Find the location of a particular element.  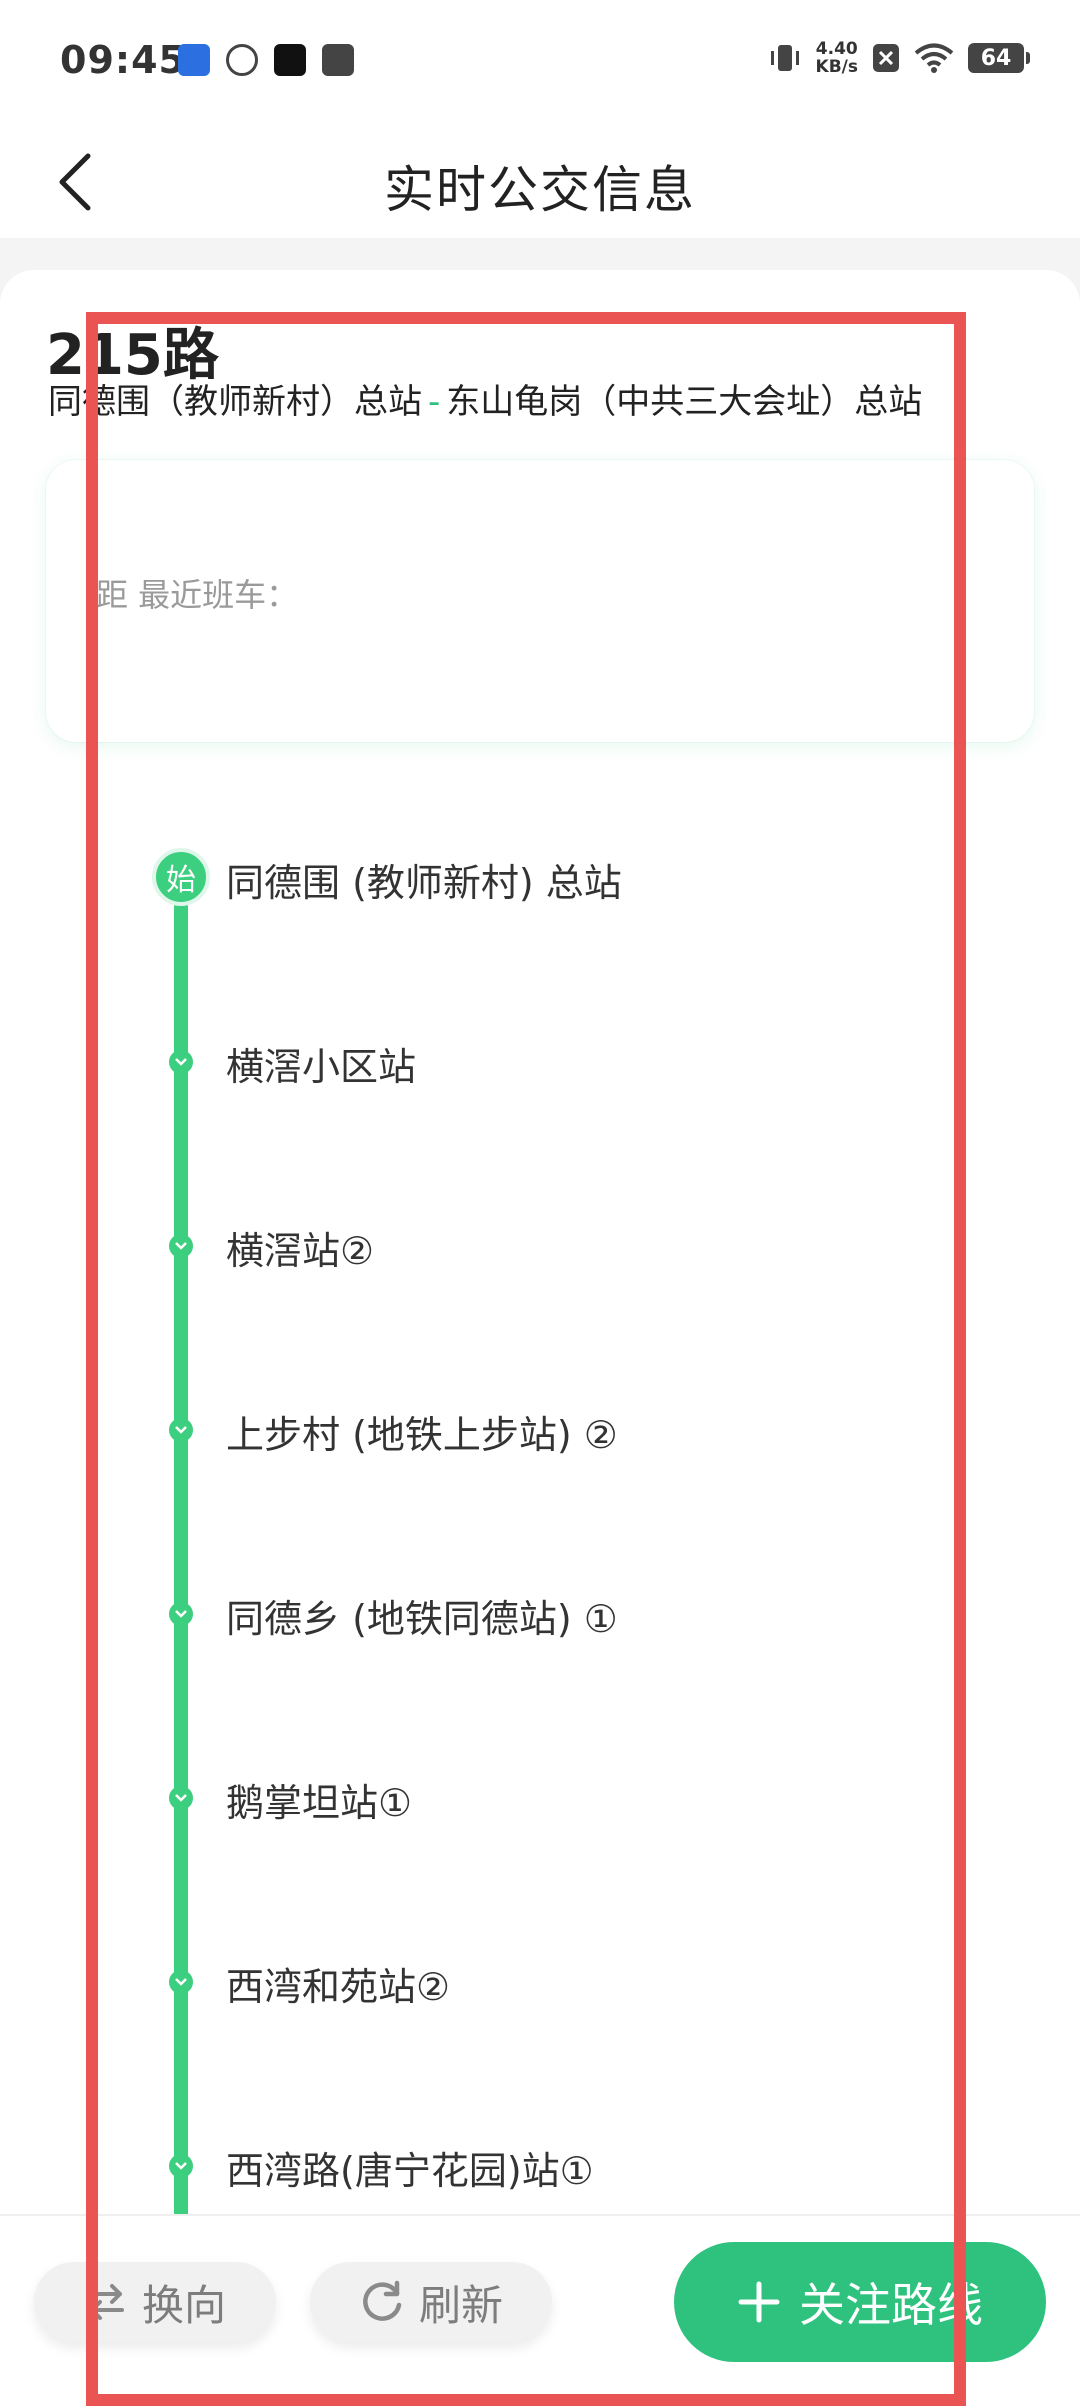

stop-item: 横滘小区站 is located at coordinates (540, 1062).